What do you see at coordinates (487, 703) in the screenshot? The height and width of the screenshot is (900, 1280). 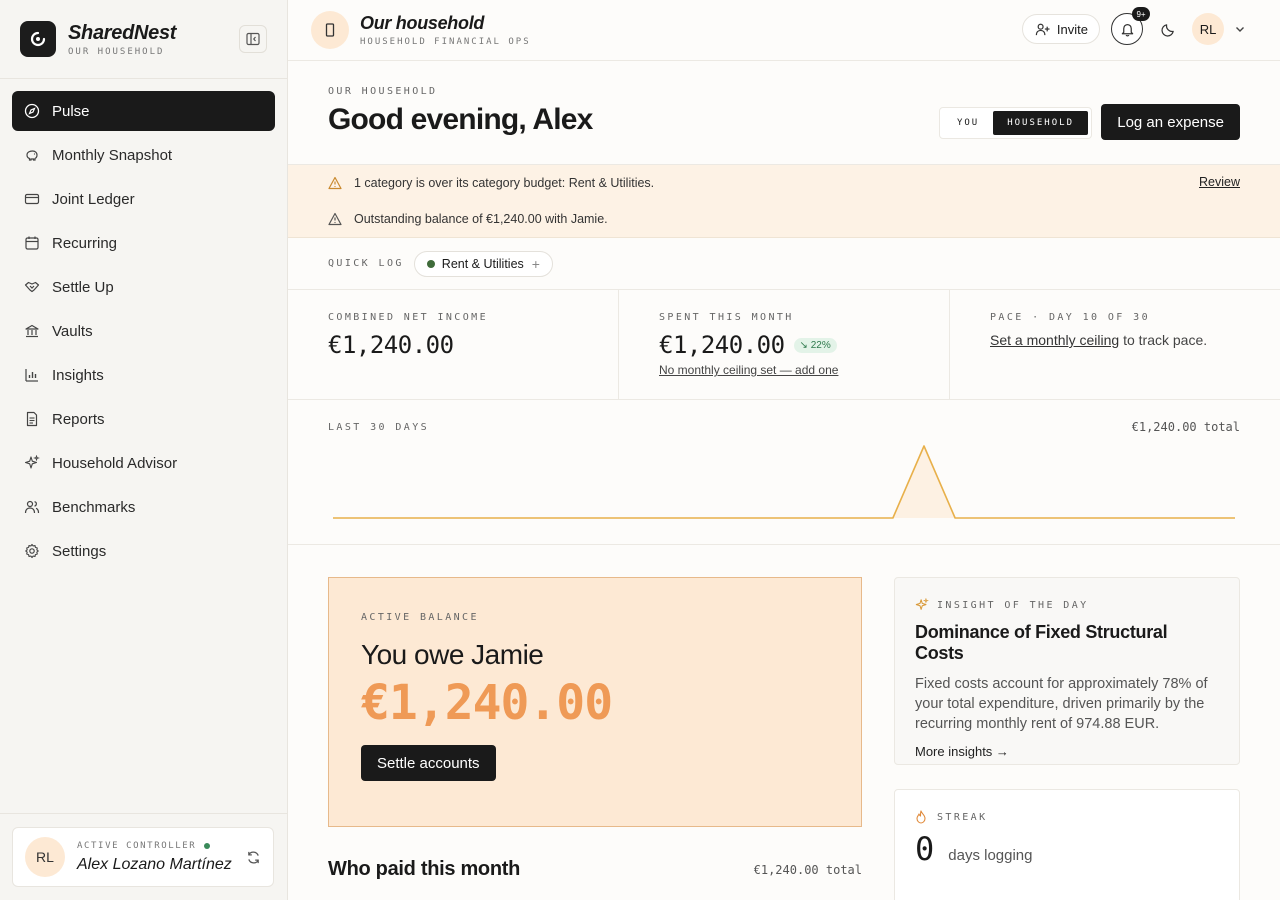 I see `balance-amount: €1,240.00` at bounding box center [487, 703].